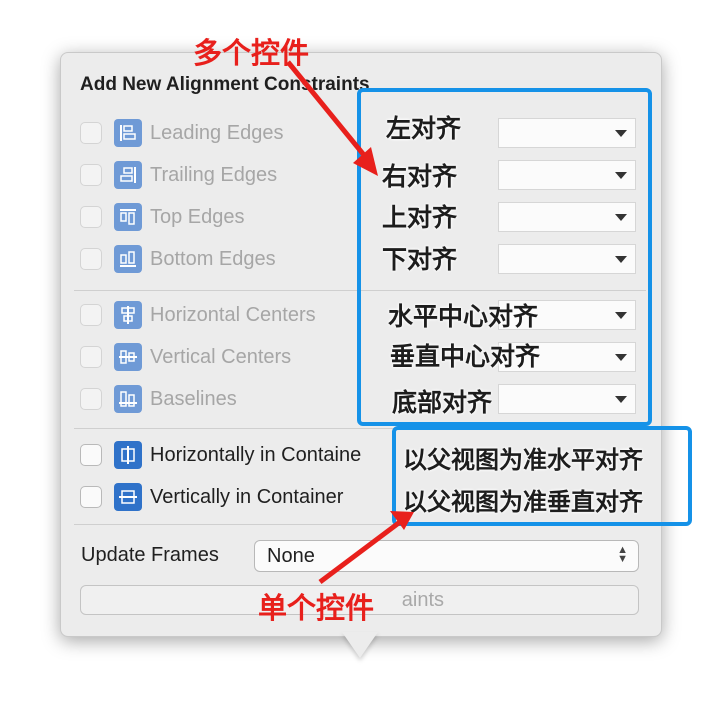 This screenshot has width=720, height=704. What do you see at coordinates (365, 161) in the screenshot?
I see `multi-arrow-head` at bounding box center [365, 161].